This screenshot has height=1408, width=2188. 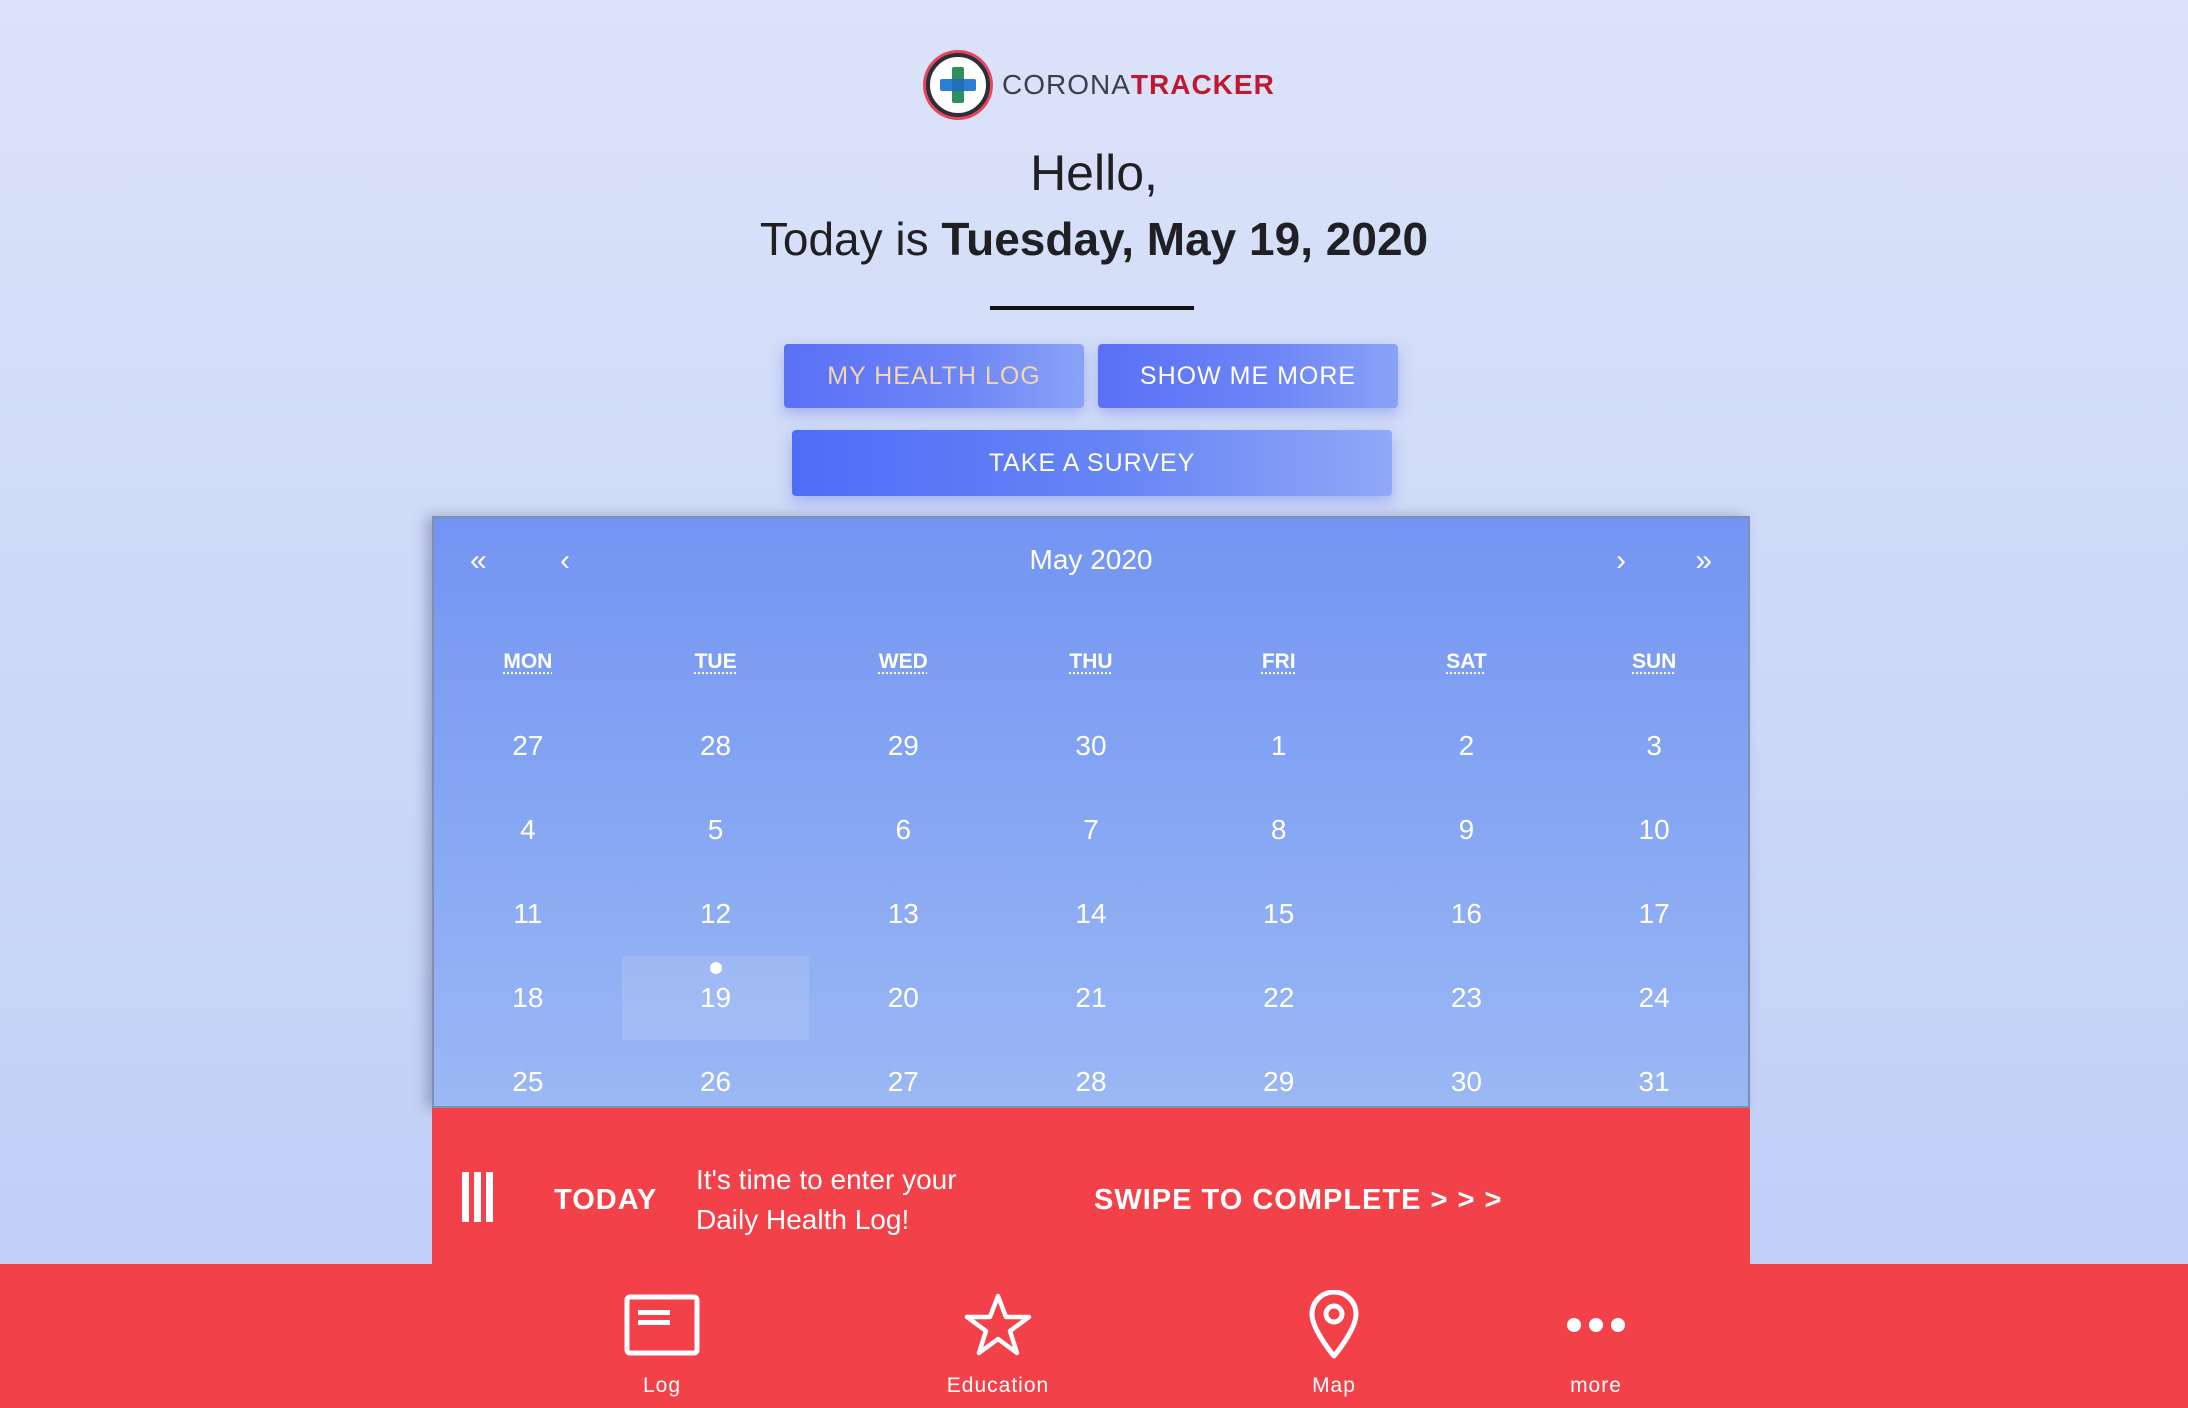 I want to click on brand-wordmark: CORONATRACKER, so click(x=1138, y=85).